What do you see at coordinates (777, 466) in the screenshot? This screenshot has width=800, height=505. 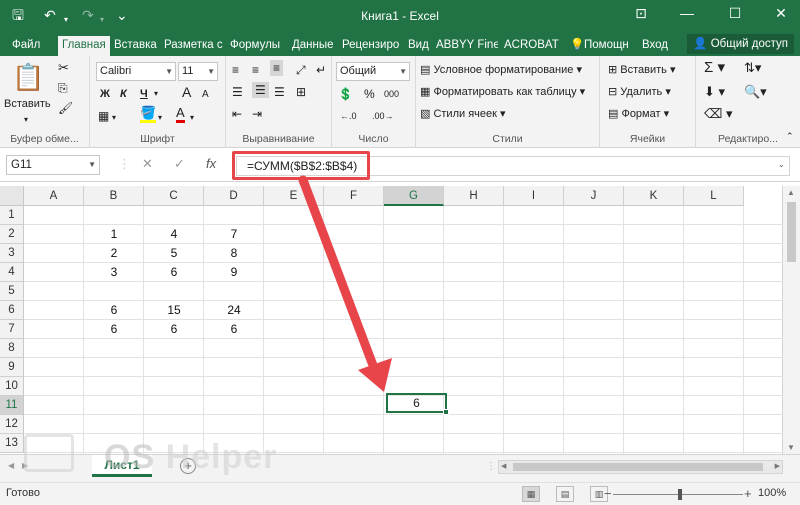 I see `scroll-right-icon: ▶` at bounding box center [777, 466].